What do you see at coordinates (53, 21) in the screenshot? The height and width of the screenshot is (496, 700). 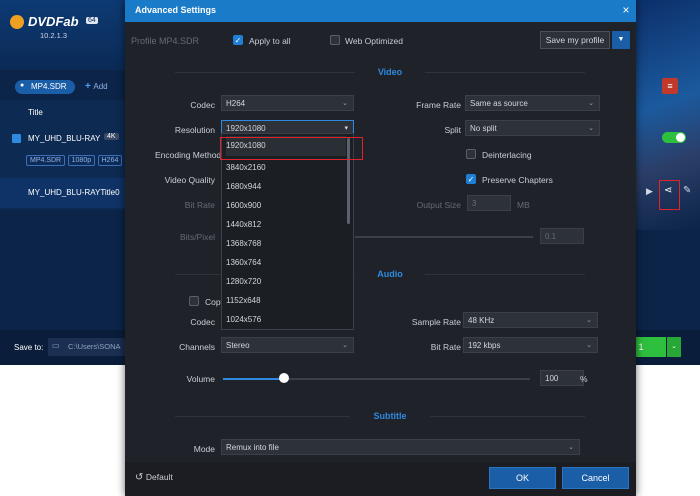 I see `brand-name: DVDFab` at bounding box center [53, 21].